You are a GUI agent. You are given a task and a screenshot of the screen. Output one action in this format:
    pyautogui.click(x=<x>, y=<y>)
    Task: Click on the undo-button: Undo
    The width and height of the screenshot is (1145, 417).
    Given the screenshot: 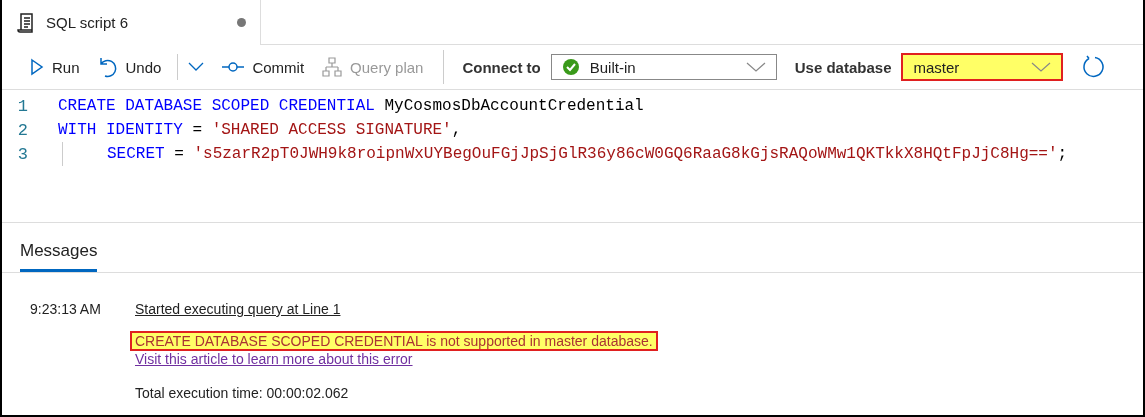 What is the action you would take?
    pyautogui.click(x=129, y=67)
    